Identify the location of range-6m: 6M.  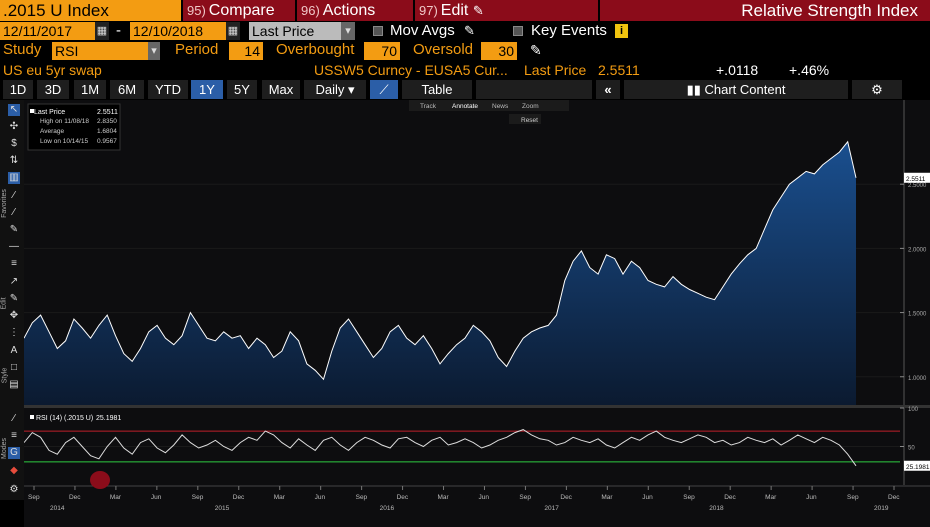
(127, 89).